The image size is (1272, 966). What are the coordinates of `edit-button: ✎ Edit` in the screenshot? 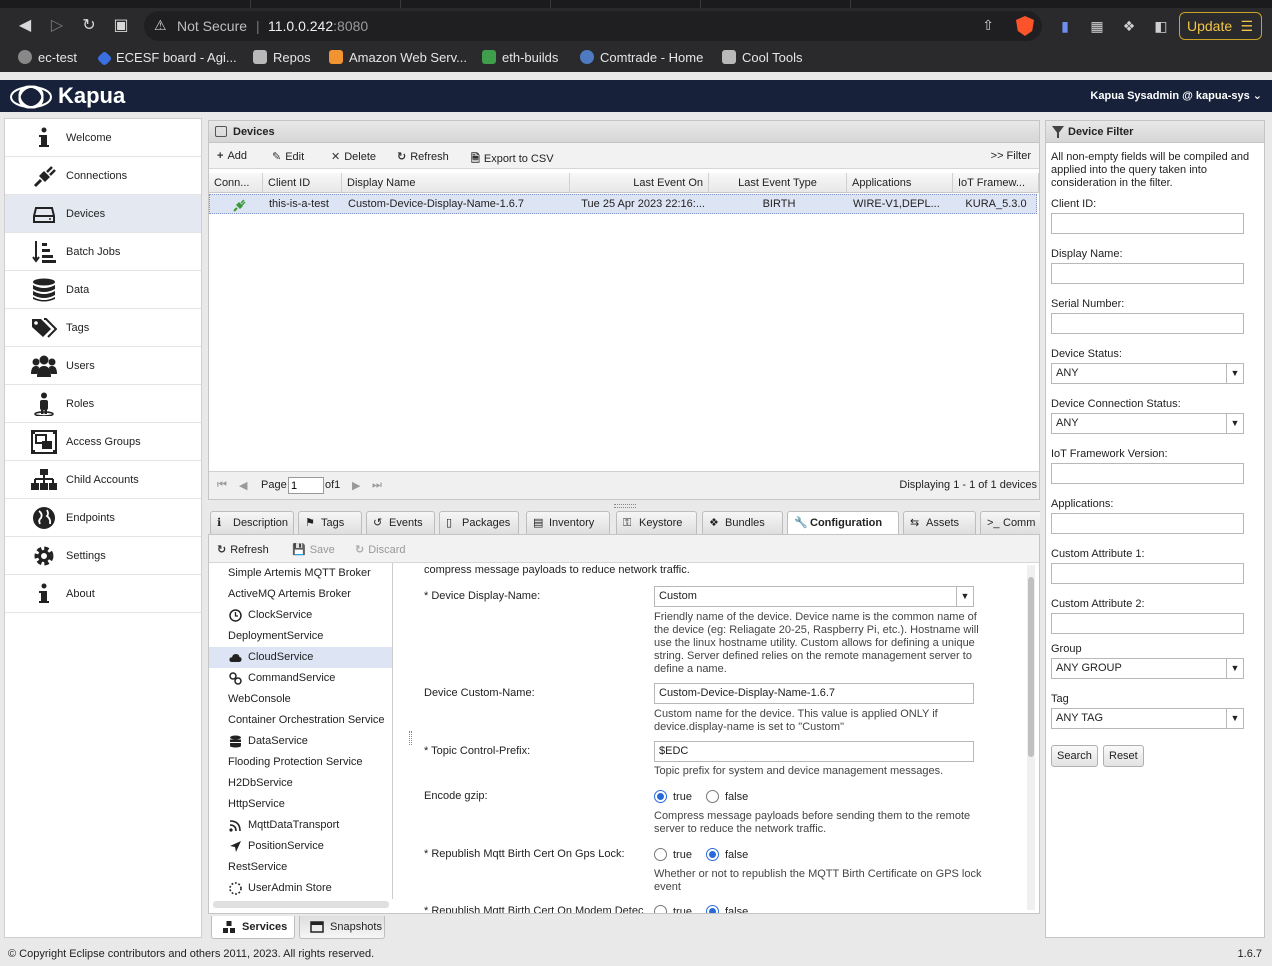 It's located at (288, 156).